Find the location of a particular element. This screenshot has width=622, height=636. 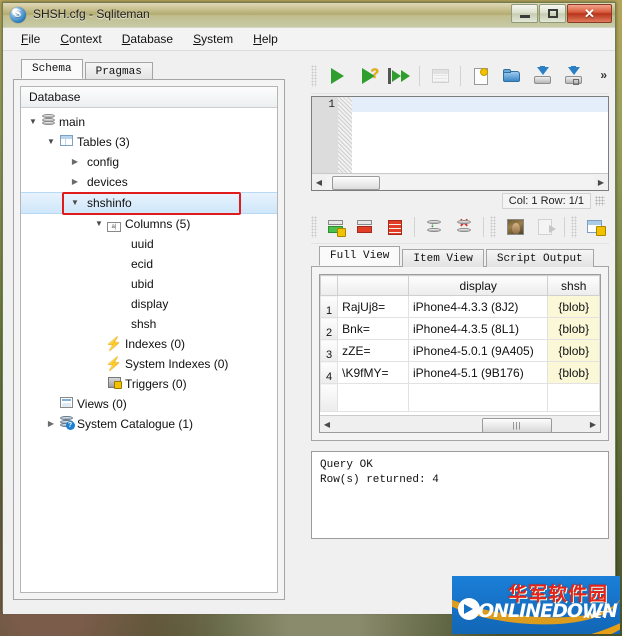

row-number: 4 is located at coordinates (329, 372).